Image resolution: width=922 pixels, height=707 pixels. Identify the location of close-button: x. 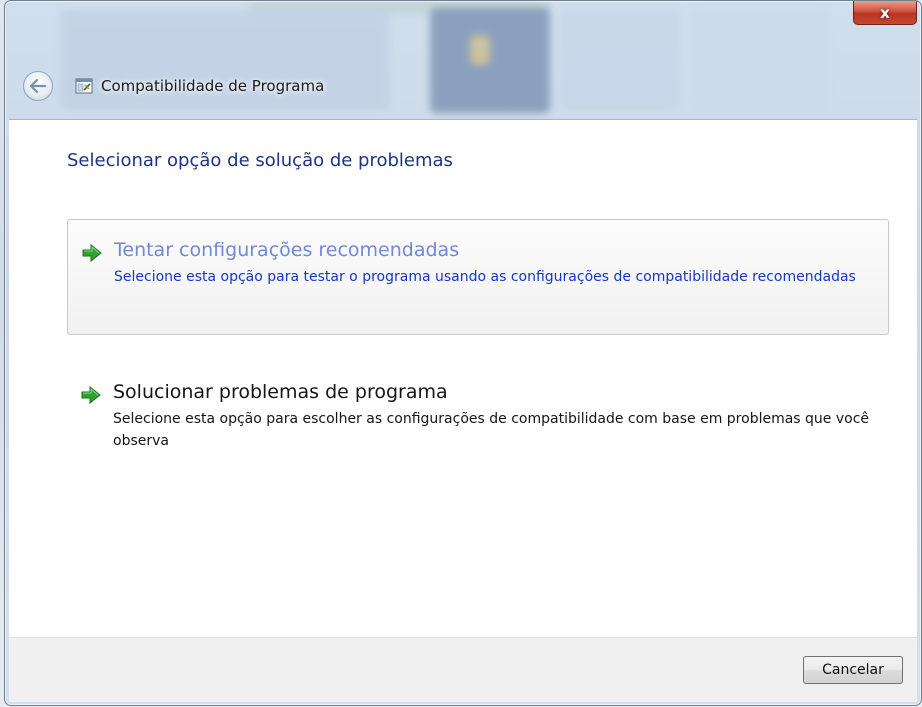
(885, 13).